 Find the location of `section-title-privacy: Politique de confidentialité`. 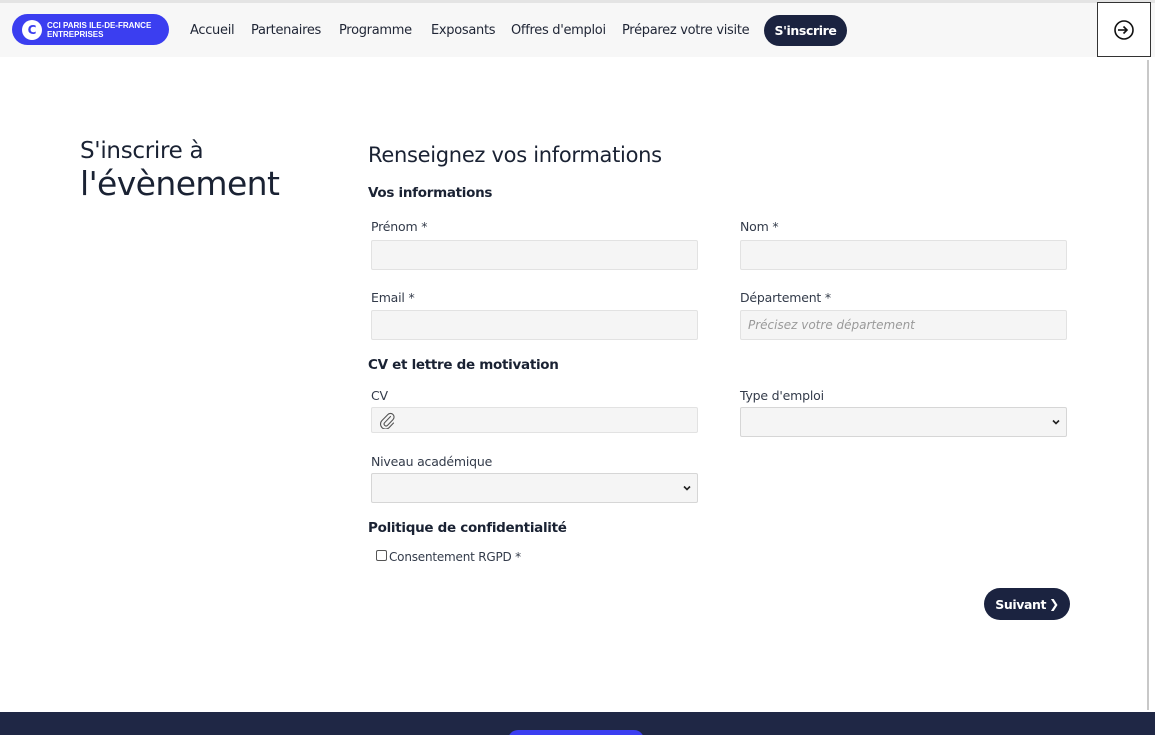

section-title-privacy: Politique de confidentialité is located at coordinates (467, 528).